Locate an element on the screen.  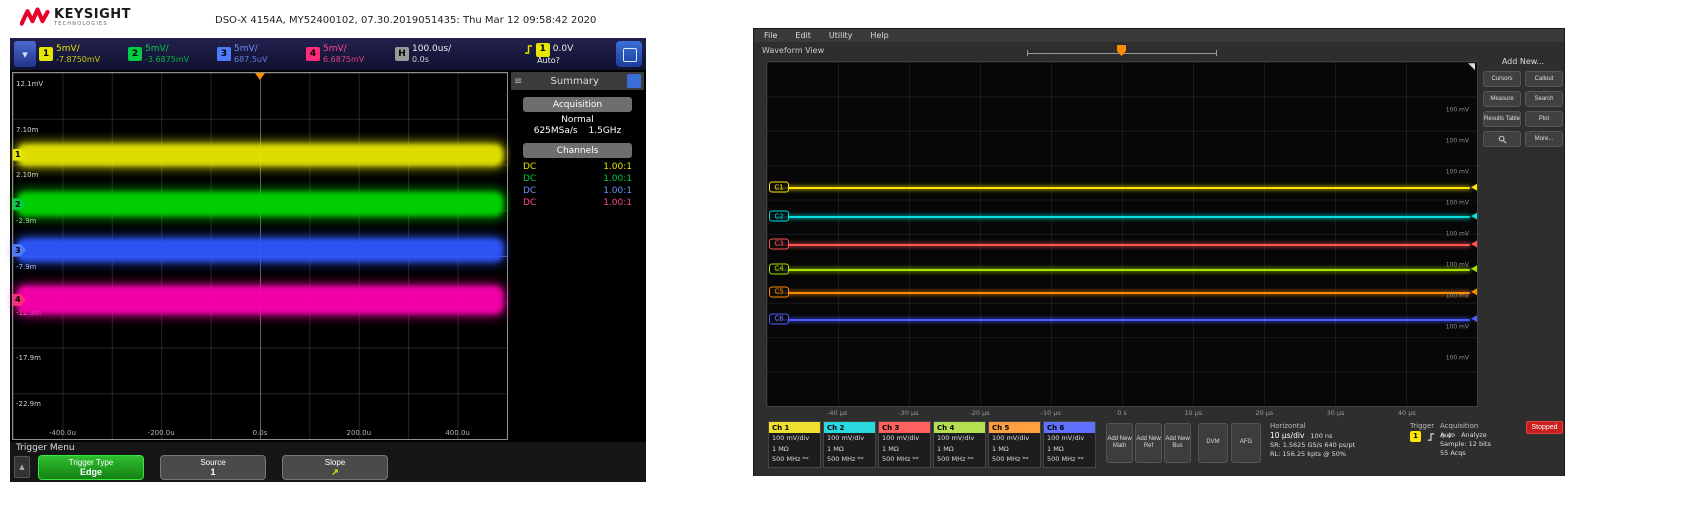
panel-icon is located at coordinates (634, 81).